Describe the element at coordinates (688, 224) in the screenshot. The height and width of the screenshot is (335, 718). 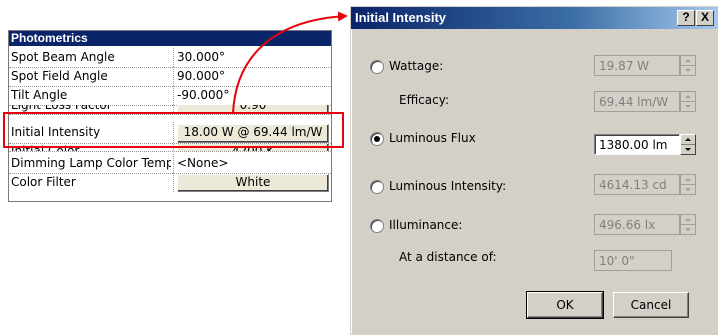
I see `illuminance-spinner` at that location.